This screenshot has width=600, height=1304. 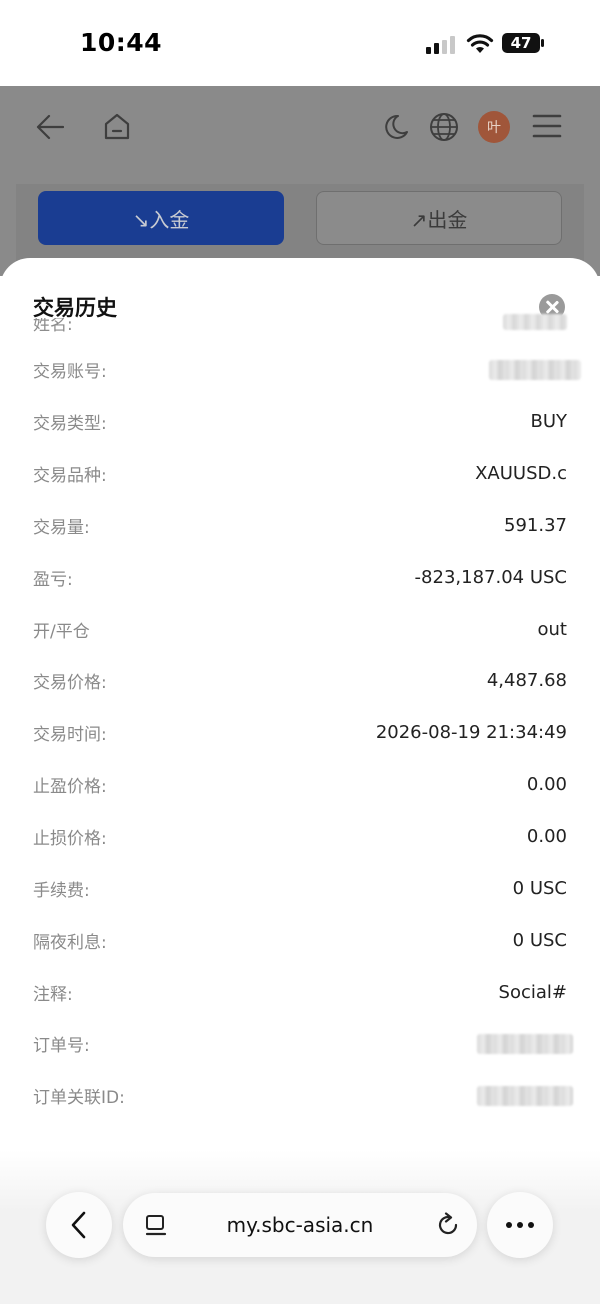 What do you see at coordinates (300, 422) in the screenshot?
I see `detail-row: 交易类型: BUY` at bounding box center [300, 422].